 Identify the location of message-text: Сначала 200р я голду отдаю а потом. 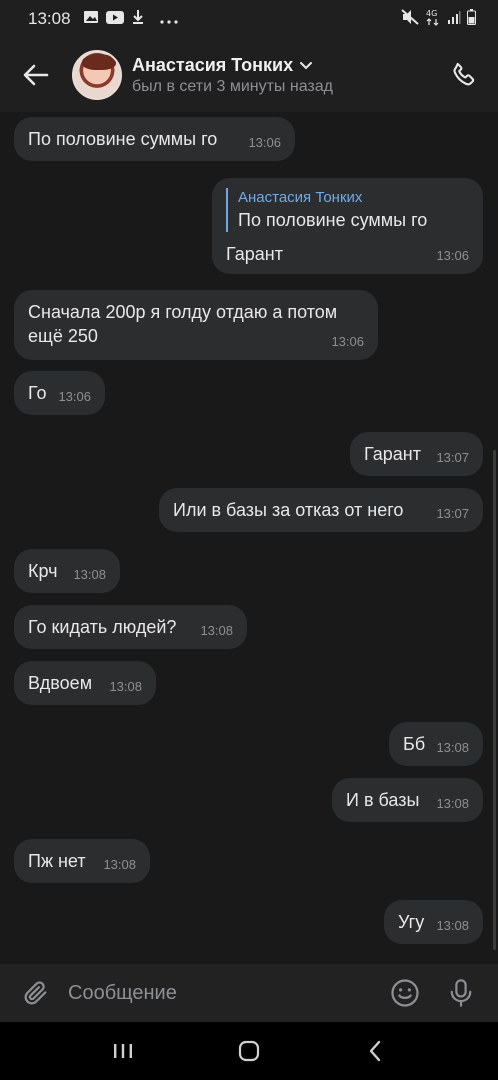
(183, 312).